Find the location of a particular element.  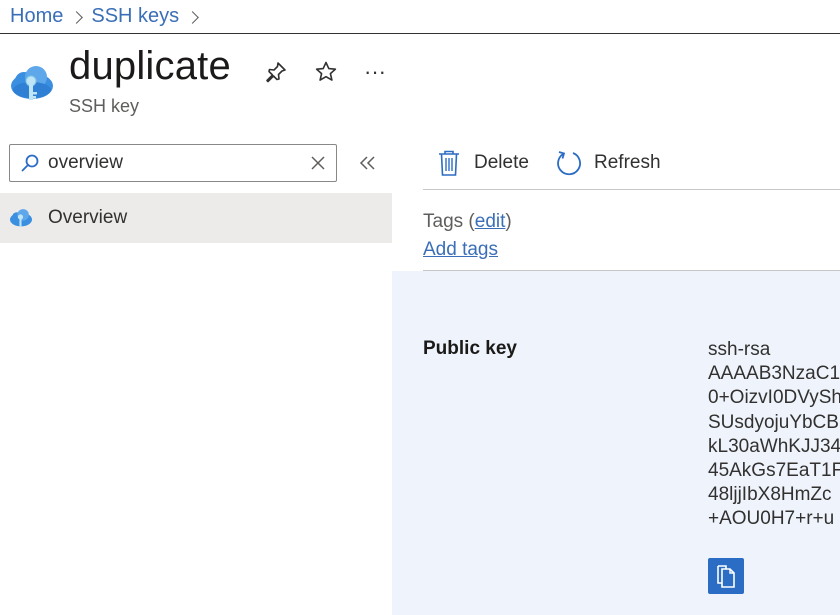

trash-icon is located at coordinates (449, 163).